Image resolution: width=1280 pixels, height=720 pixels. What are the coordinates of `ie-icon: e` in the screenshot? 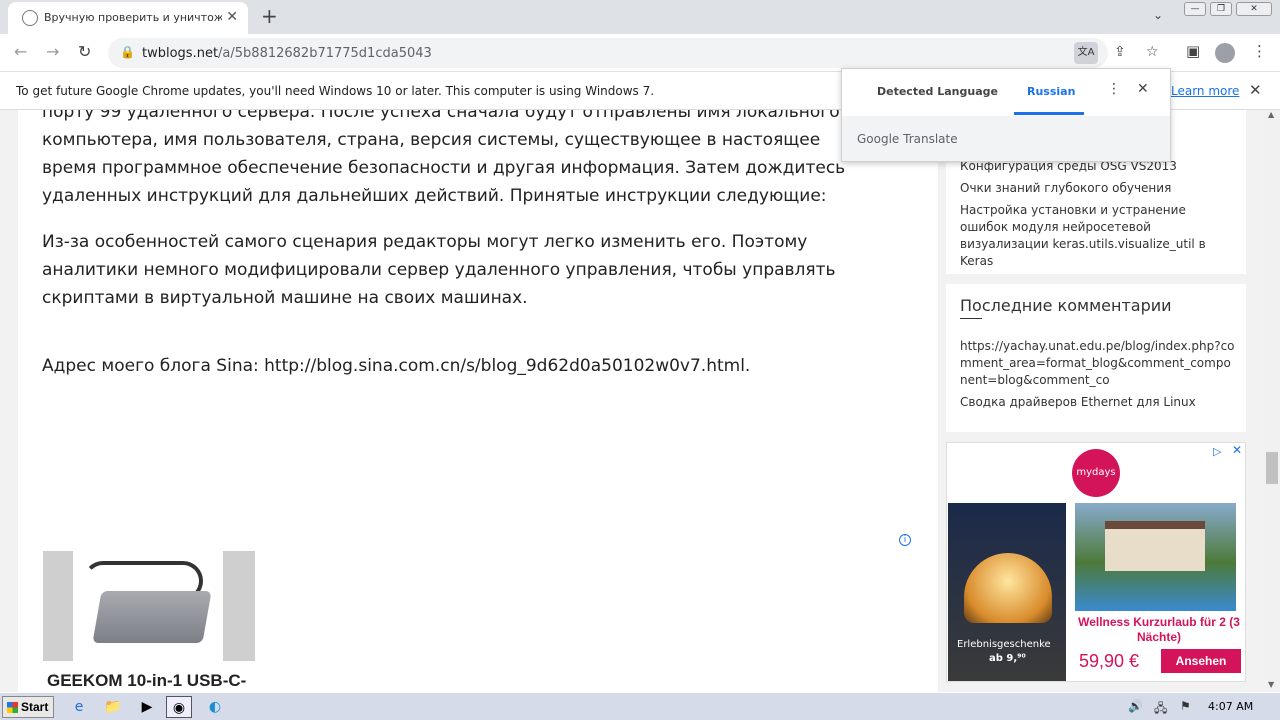 It's located at (79, 707).